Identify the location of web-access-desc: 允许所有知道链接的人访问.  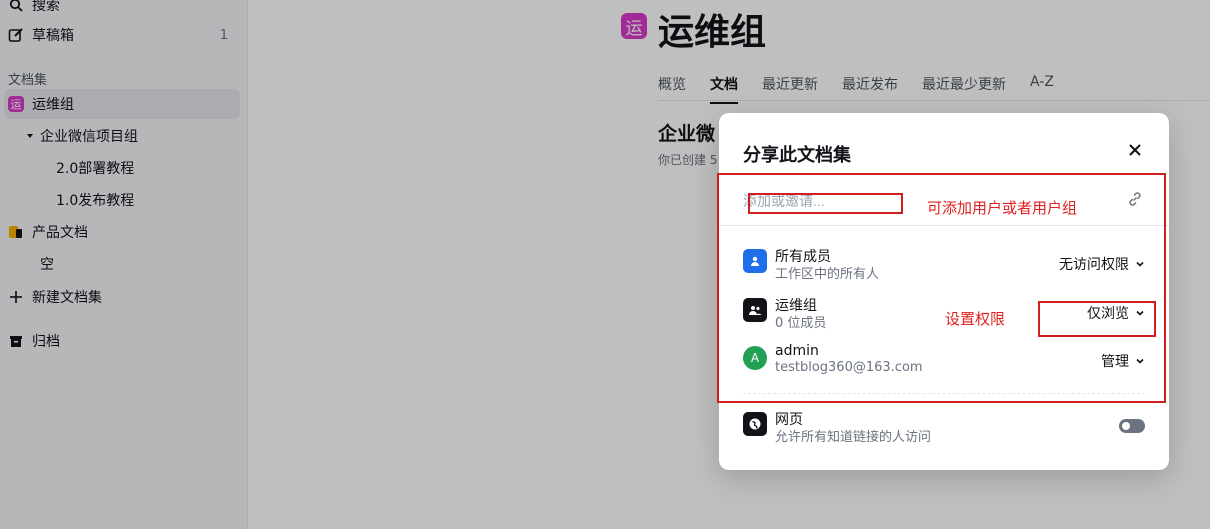
(853, 437).